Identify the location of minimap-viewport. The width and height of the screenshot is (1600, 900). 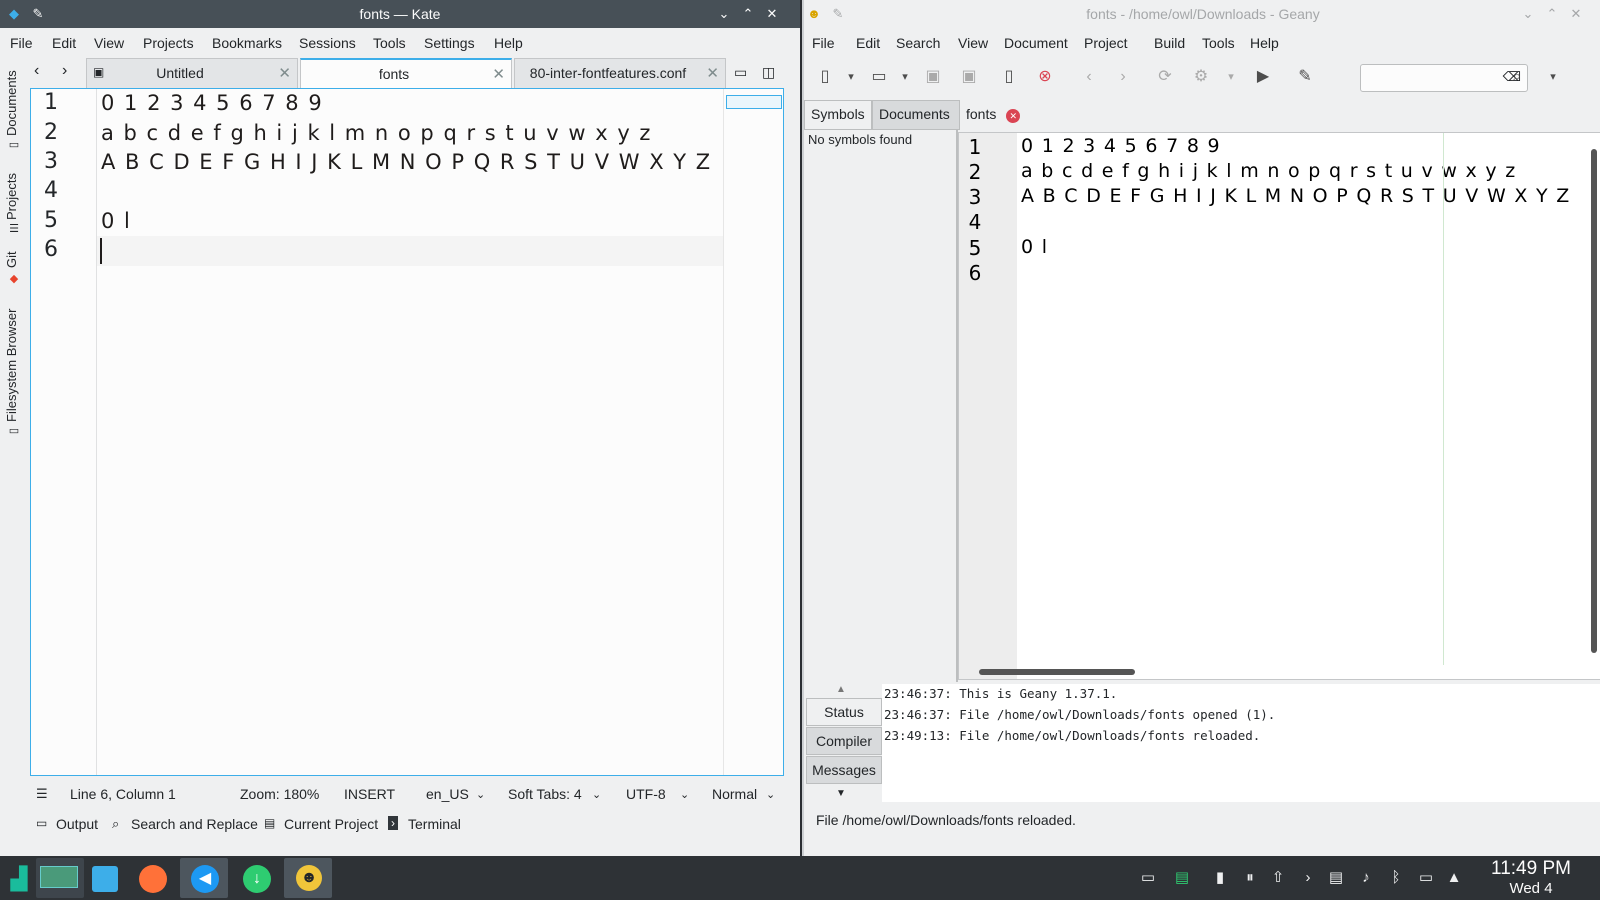
(754, 102).